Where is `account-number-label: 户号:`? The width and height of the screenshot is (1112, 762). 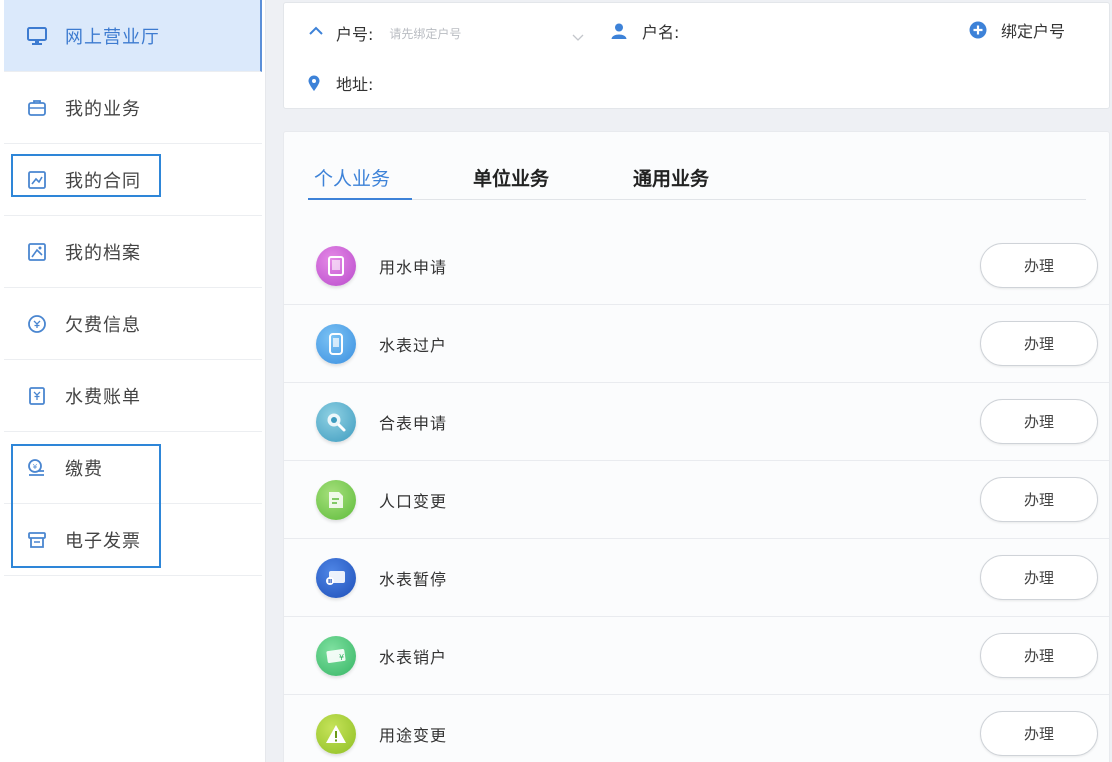 account-number-label: 户号: is located at coordinates (355, 34).